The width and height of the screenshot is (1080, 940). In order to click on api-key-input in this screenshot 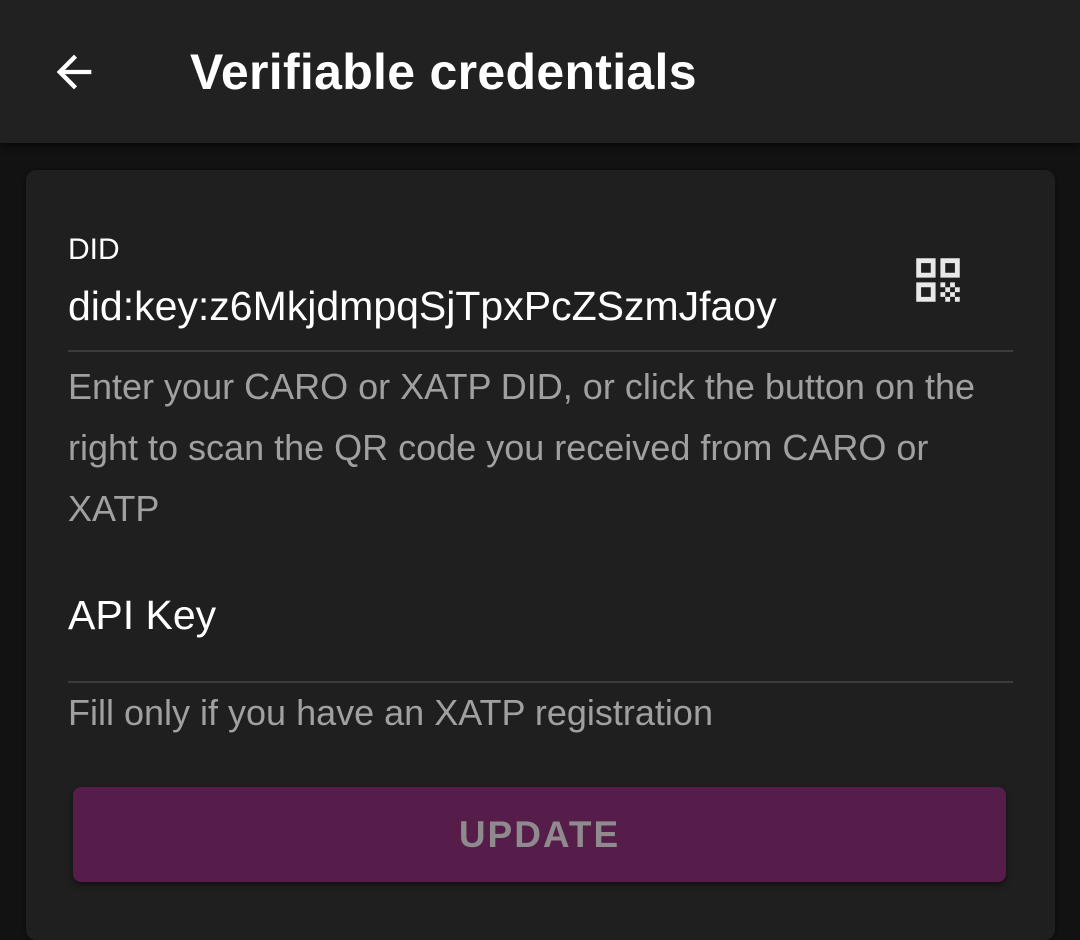, I will do `click(540, 615)`.